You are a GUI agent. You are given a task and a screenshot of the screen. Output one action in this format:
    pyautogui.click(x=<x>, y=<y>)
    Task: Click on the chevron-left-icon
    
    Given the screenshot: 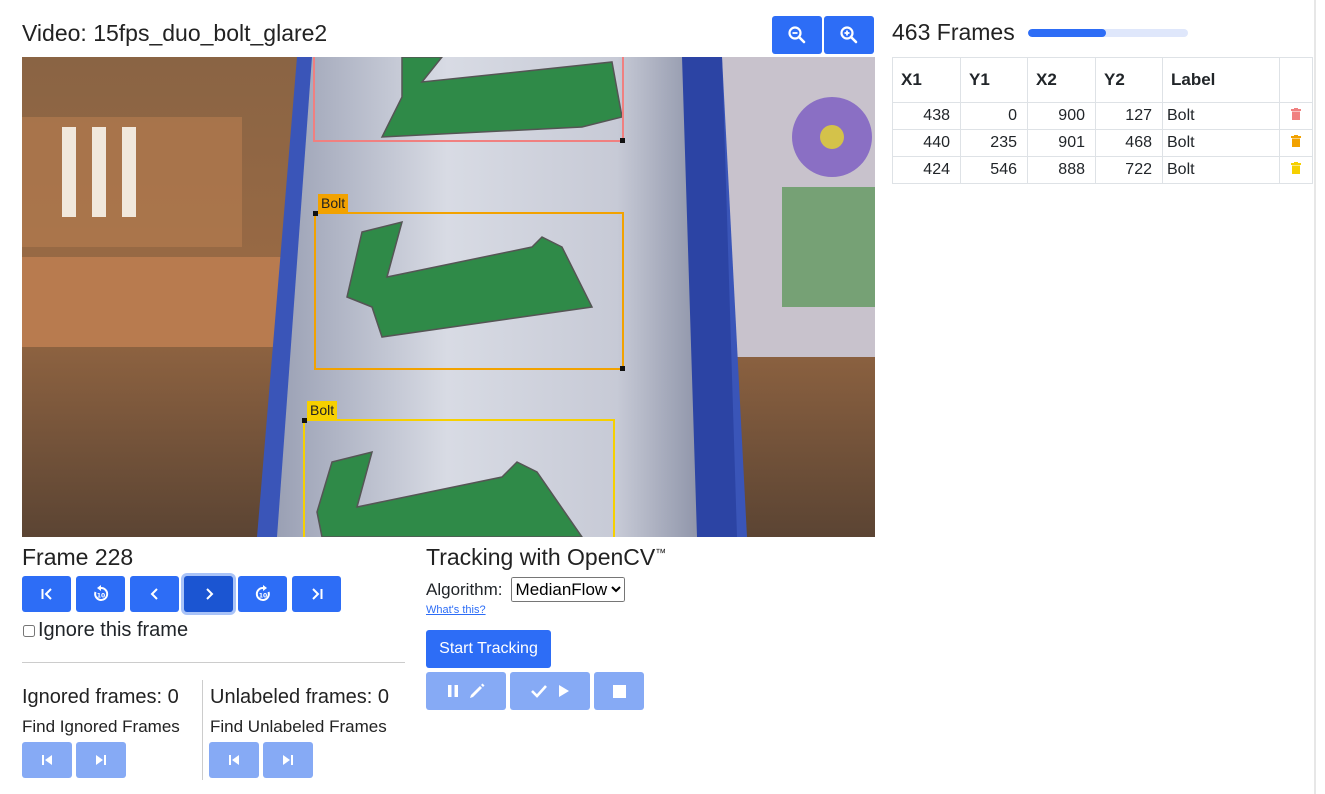 What is the action you would take?
    pyautogui.click(x=154, y=594)
    